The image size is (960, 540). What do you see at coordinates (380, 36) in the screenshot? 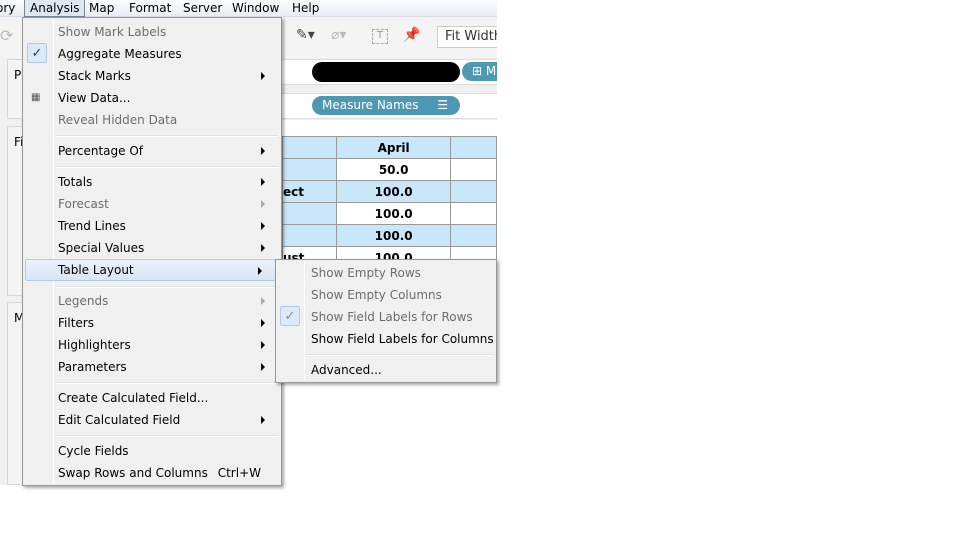
I see `text-box-icon: T` at bounding box center [380, 36].